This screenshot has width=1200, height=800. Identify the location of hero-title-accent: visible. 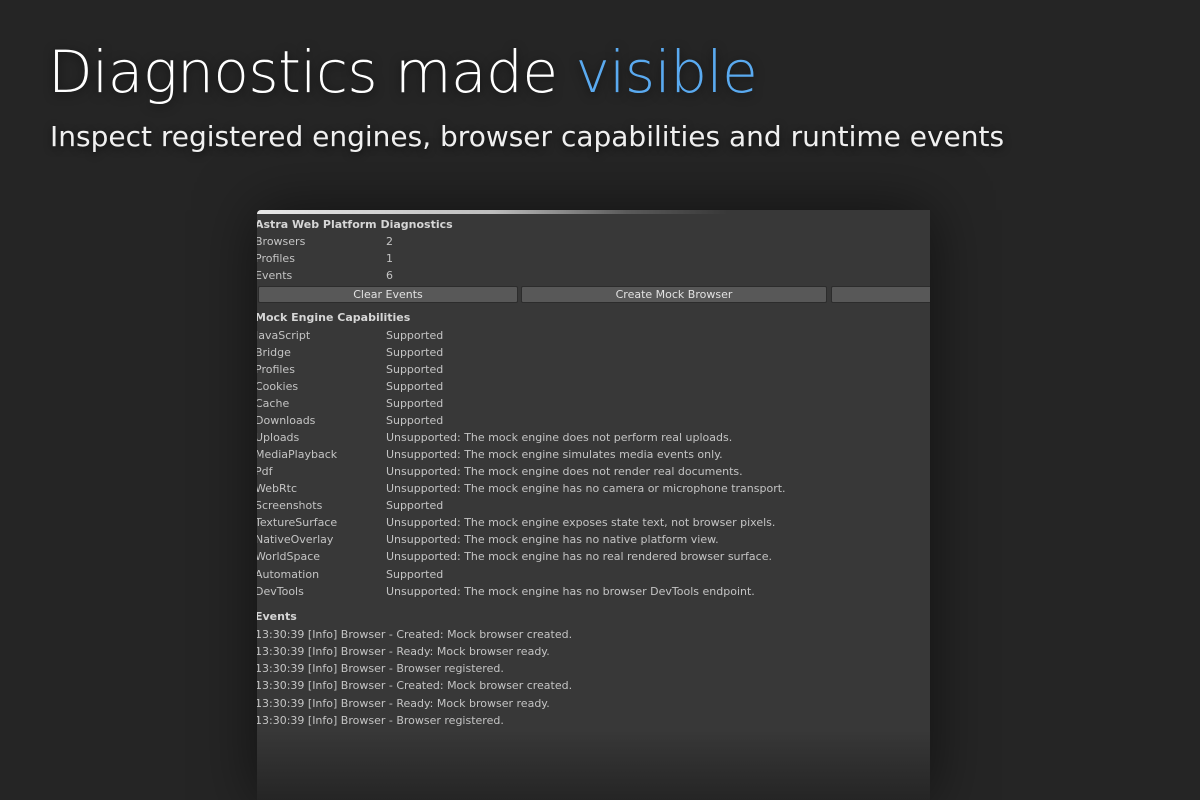
(666, 72).